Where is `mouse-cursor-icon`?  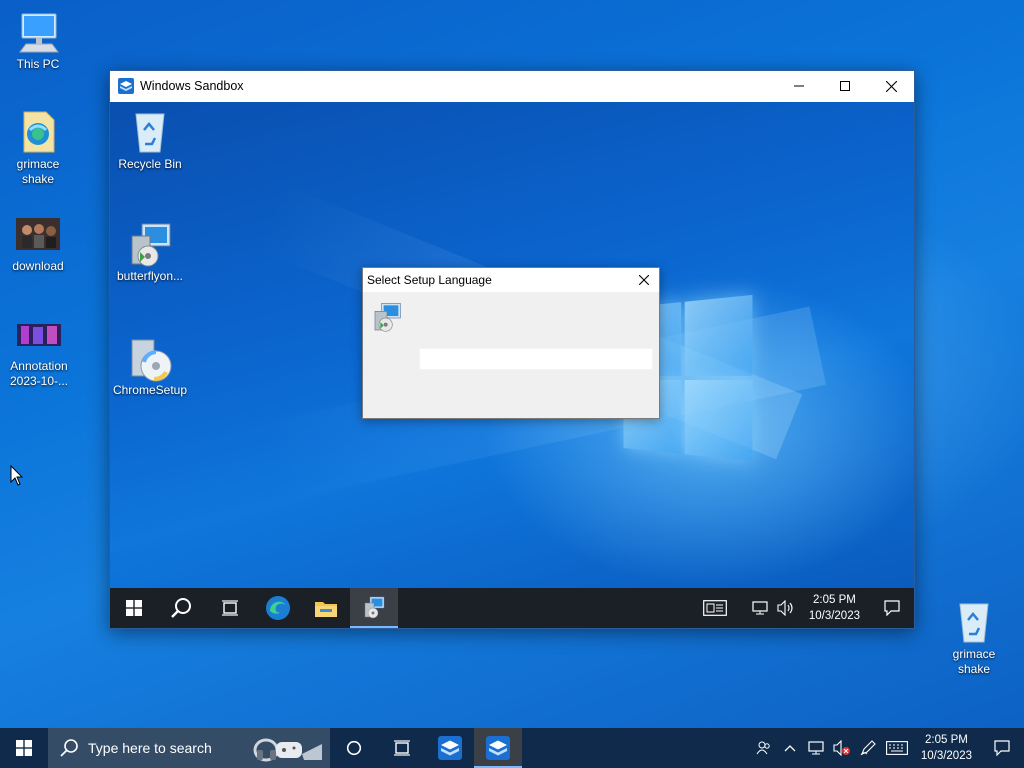 mouse-cursor-icon is located at coordinates (17, 476).